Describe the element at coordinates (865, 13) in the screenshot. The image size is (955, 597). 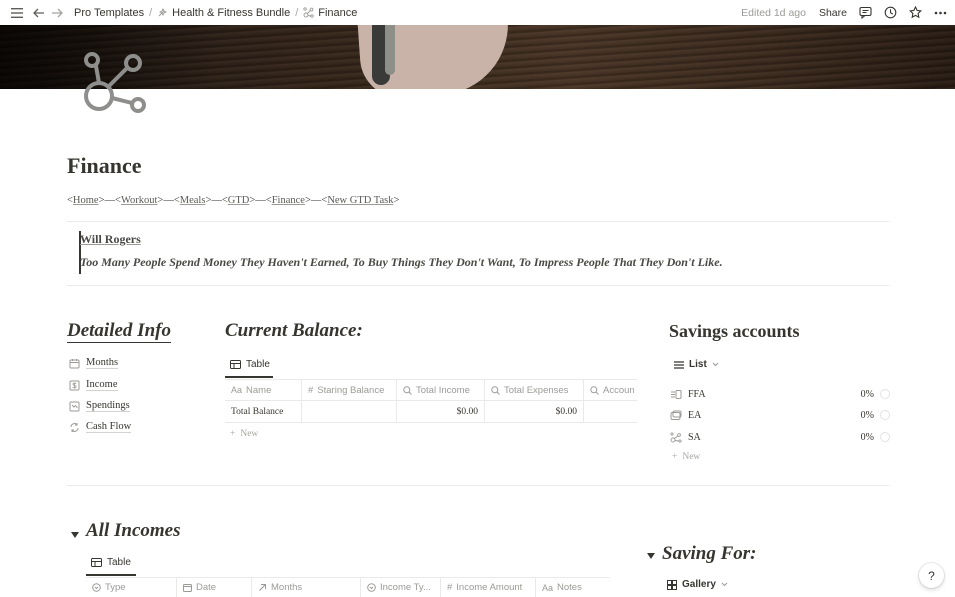
I see `comment-icon` at that location.